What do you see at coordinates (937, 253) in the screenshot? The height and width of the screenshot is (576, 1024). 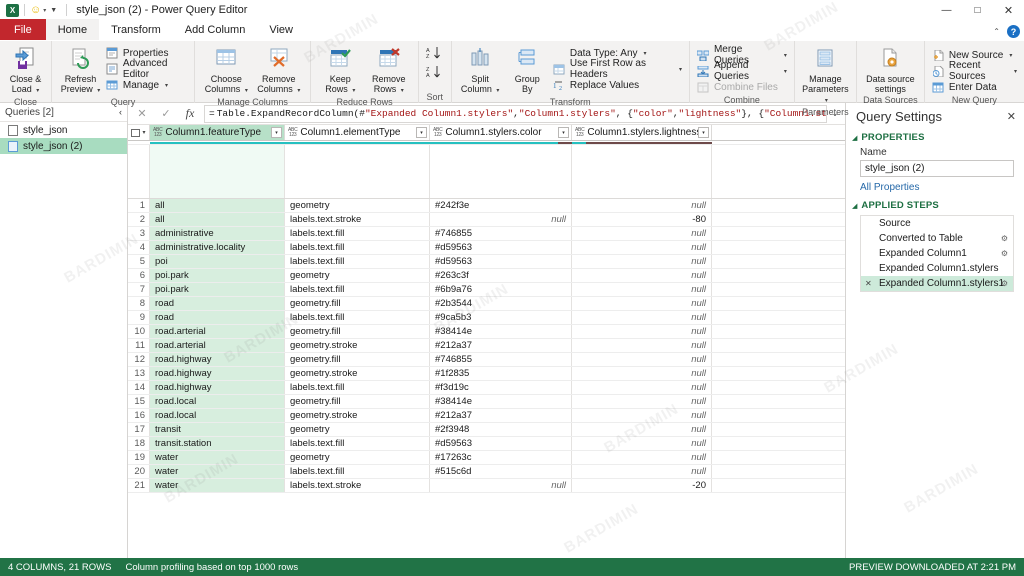 I see `applied-step-item: Expanded Column1 ⚙` at bounding box center [937, 253].